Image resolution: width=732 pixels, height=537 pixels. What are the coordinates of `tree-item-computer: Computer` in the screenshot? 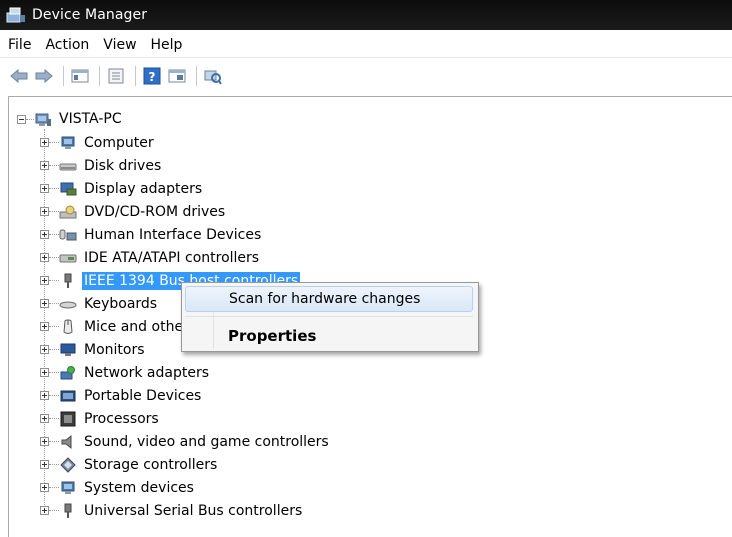 It's located at (185, 142).